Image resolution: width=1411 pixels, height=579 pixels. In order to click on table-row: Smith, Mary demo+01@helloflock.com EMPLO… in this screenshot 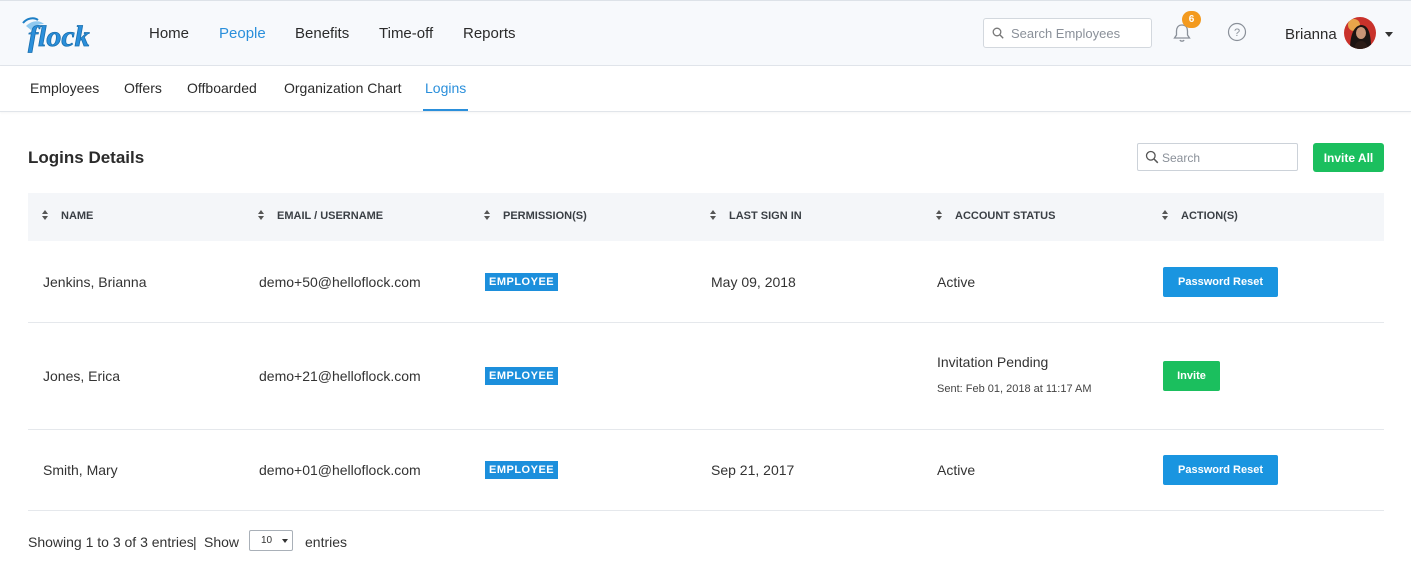, I will do `click(706, 470)`.